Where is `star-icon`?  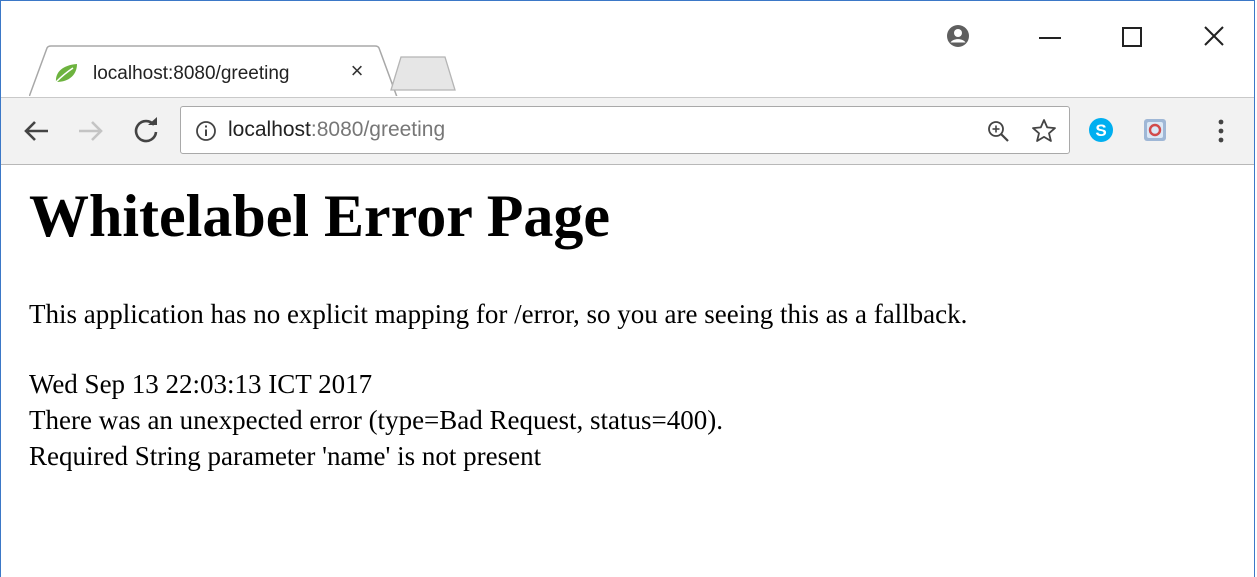
star-icon is located at coordinates (1044, 131).